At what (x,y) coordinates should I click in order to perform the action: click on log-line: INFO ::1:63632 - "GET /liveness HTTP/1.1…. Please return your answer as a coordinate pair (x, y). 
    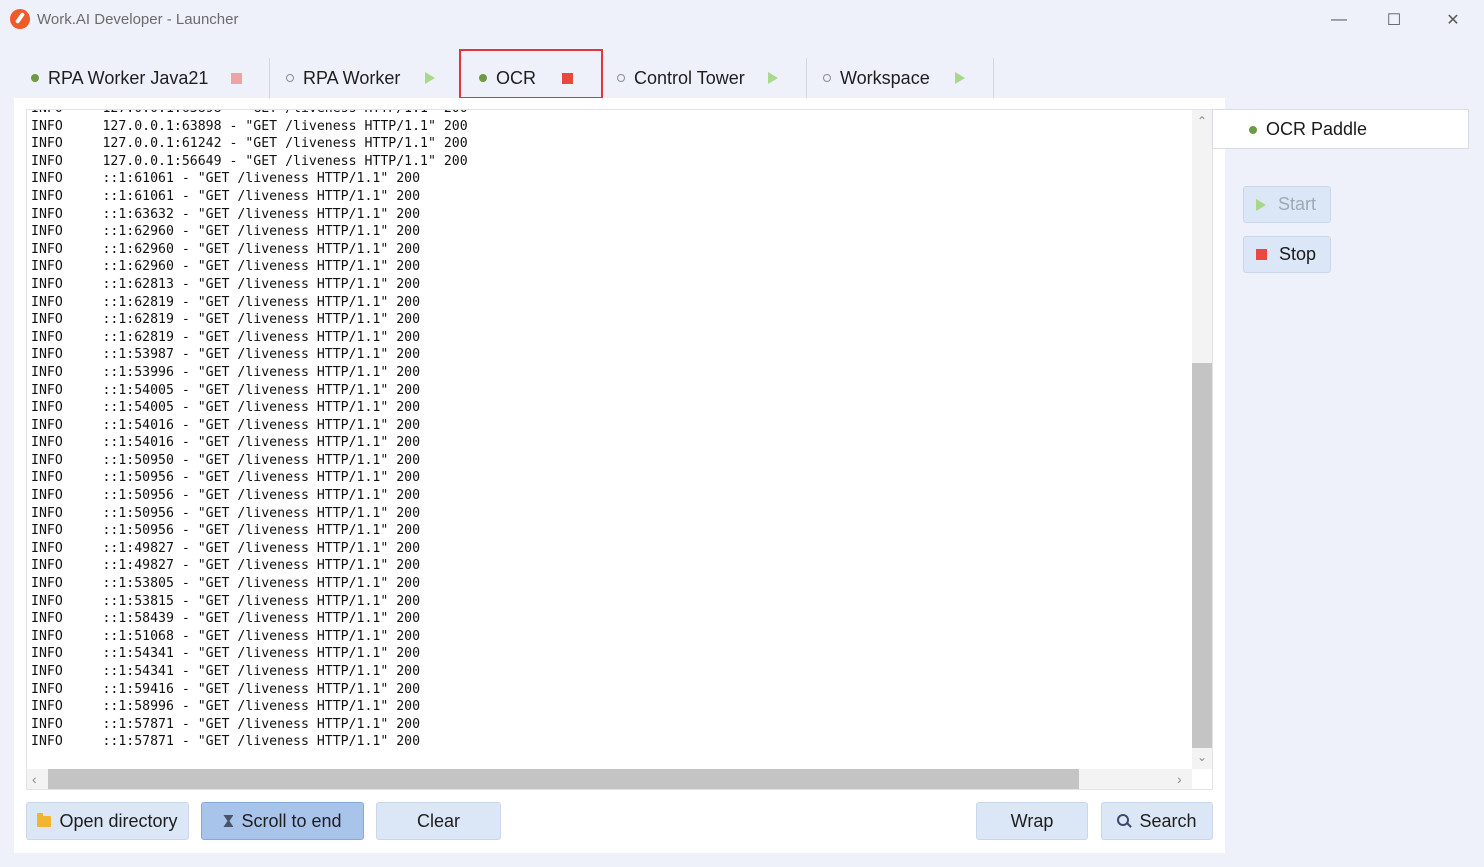
    Looking at the image, I should click on (226, 214).